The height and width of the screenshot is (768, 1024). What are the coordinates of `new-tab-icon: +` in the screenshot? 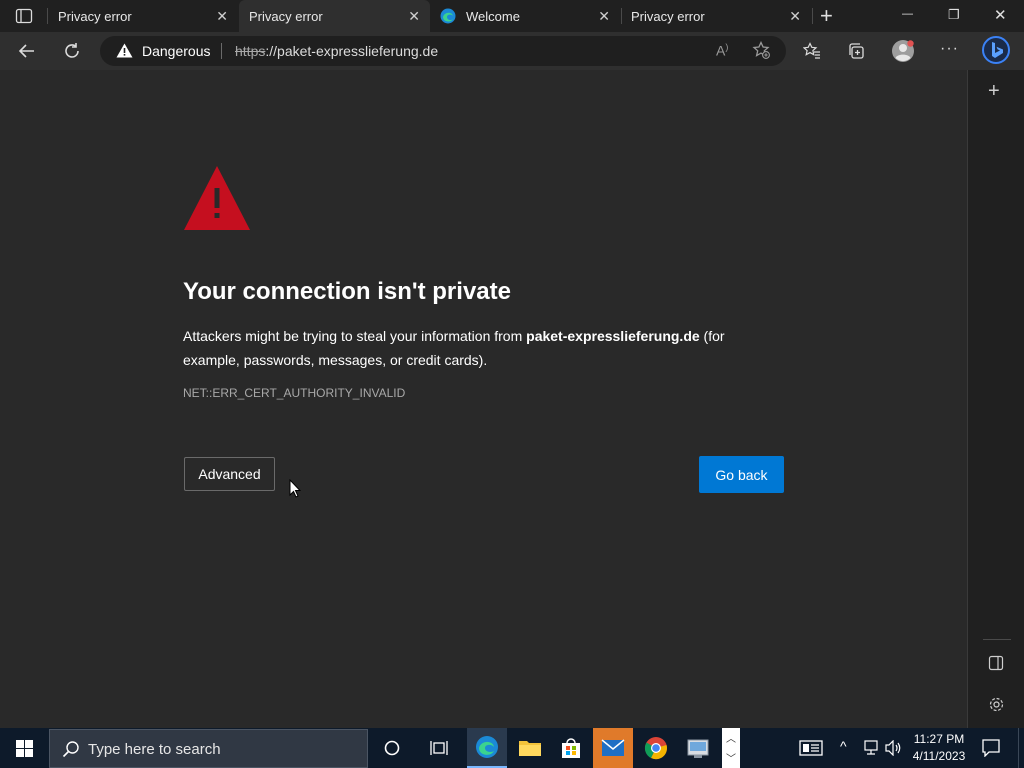 It's located at (826, 16).